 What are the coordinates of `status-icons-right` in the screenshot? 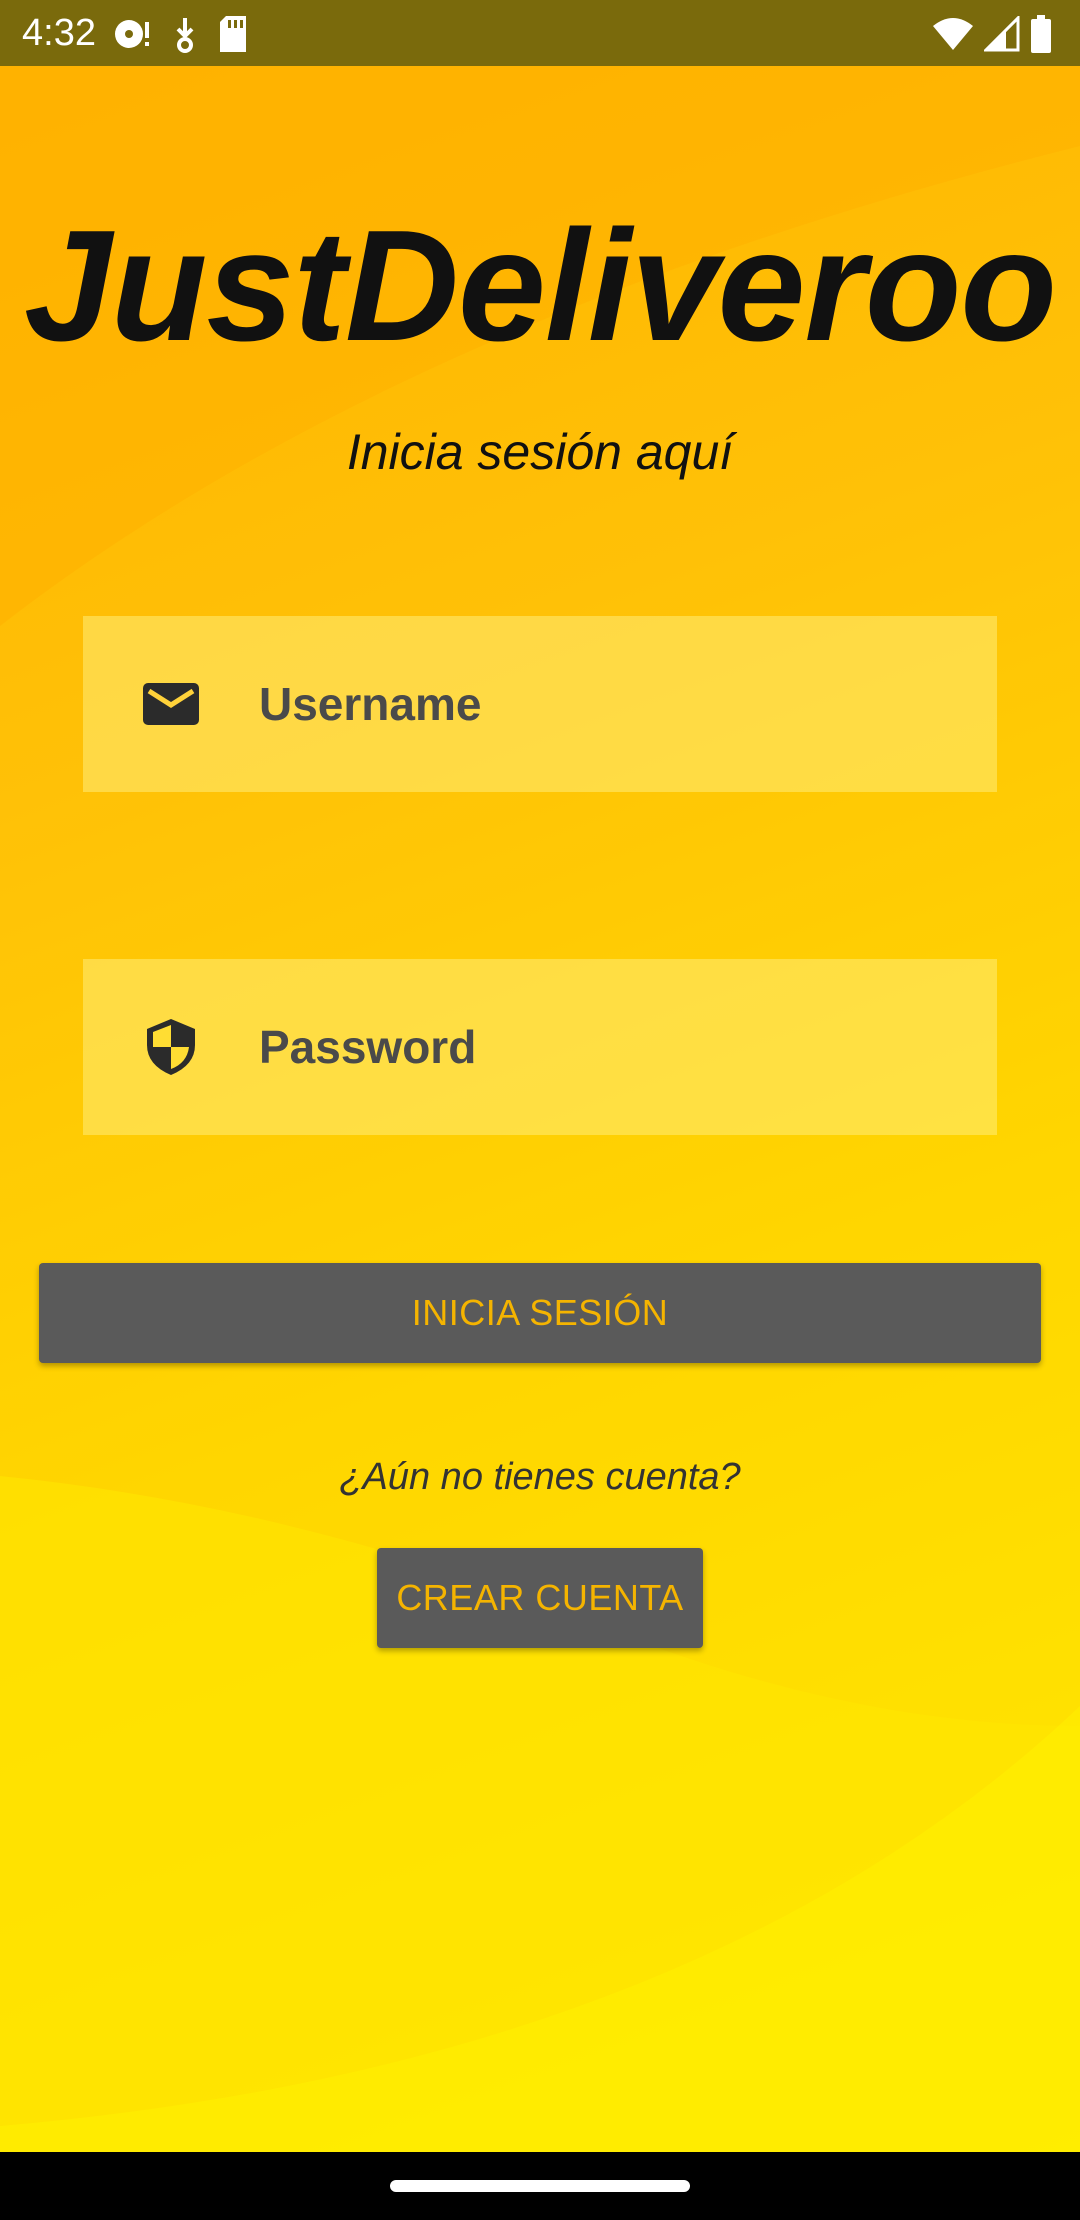 It's located at (992, 34).